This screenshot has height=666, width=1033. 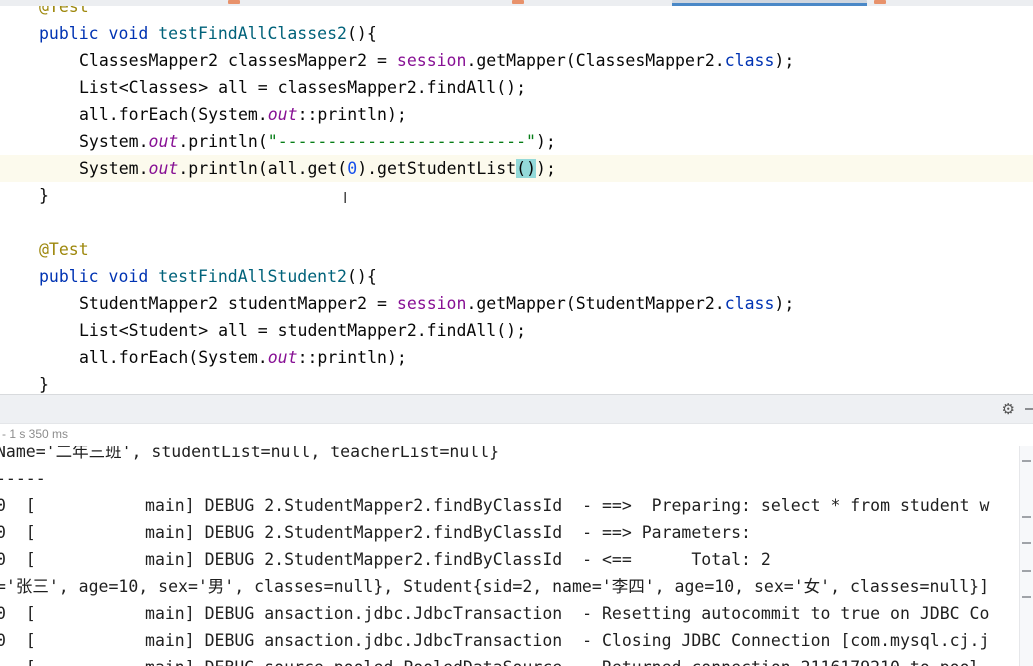 I want to click on console-toolbar, so click(x=1026, y=556).